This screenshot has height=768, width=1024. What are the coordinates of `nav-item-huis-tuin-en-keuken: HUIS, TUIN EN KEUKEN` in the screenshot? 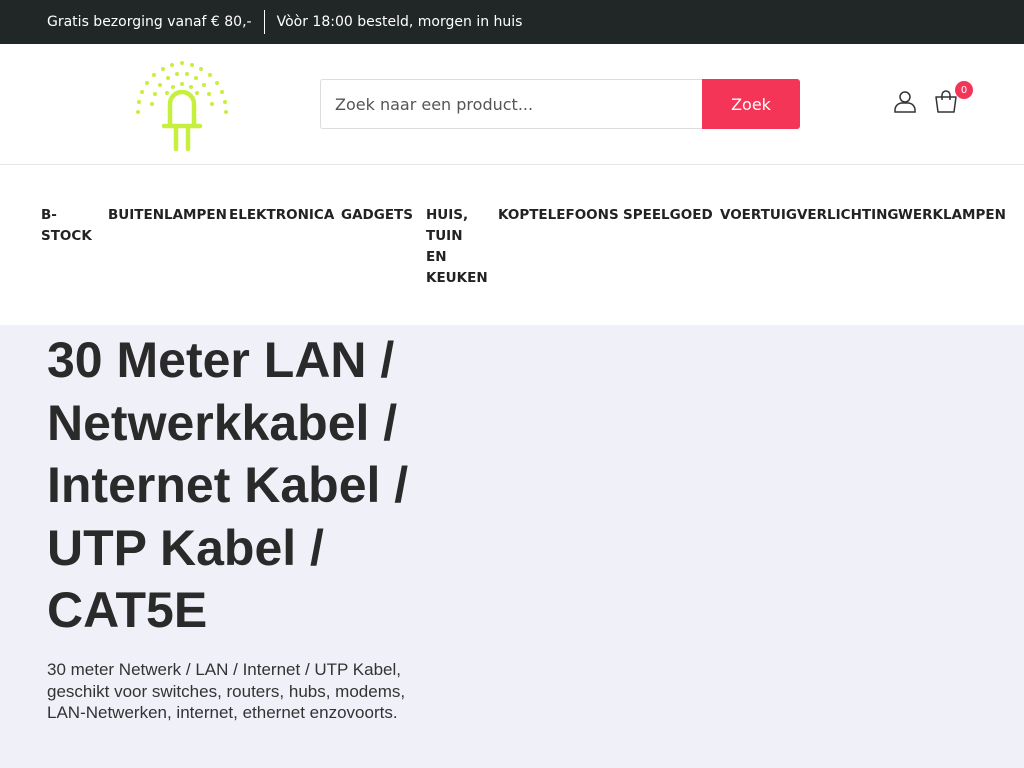 It's located at (457, 247).